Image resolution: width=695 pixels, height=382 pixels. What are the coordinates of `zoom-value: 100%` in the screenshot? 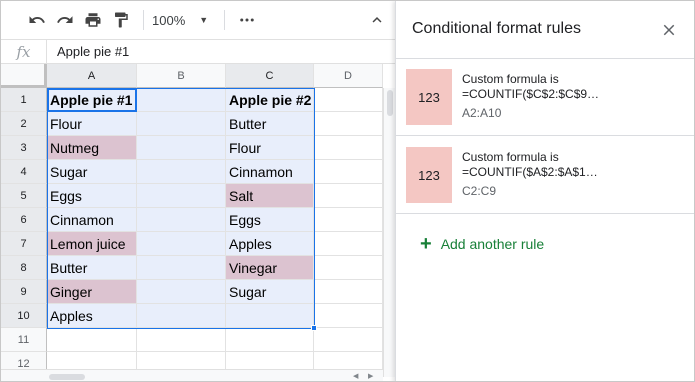 It's located at (169, 20).